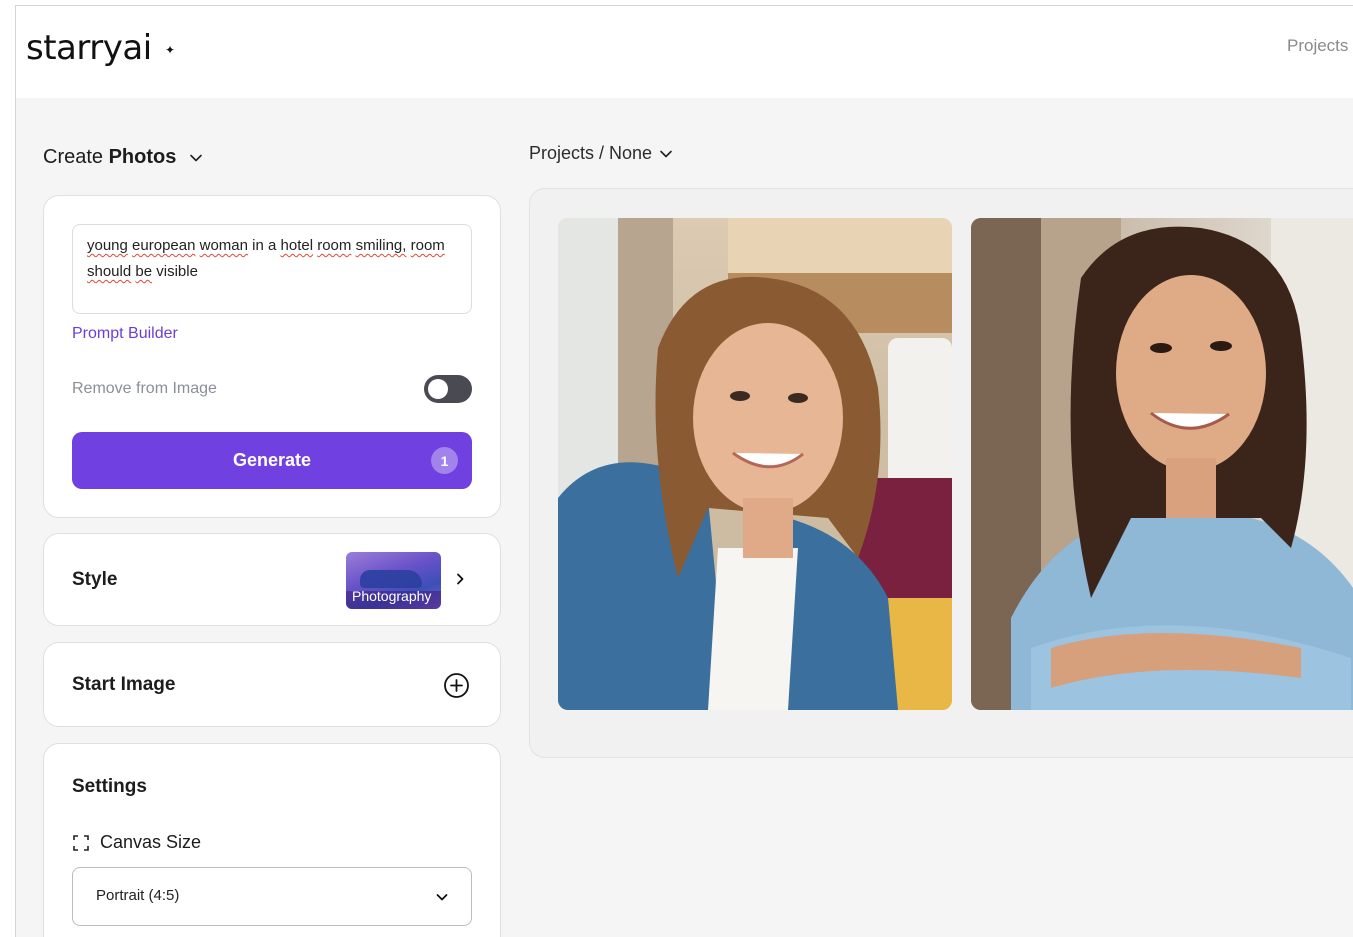  What do you see at coordinates (89, 48) in the screenshot?
I see `logo: starryai` at bounding box center [89, 48].